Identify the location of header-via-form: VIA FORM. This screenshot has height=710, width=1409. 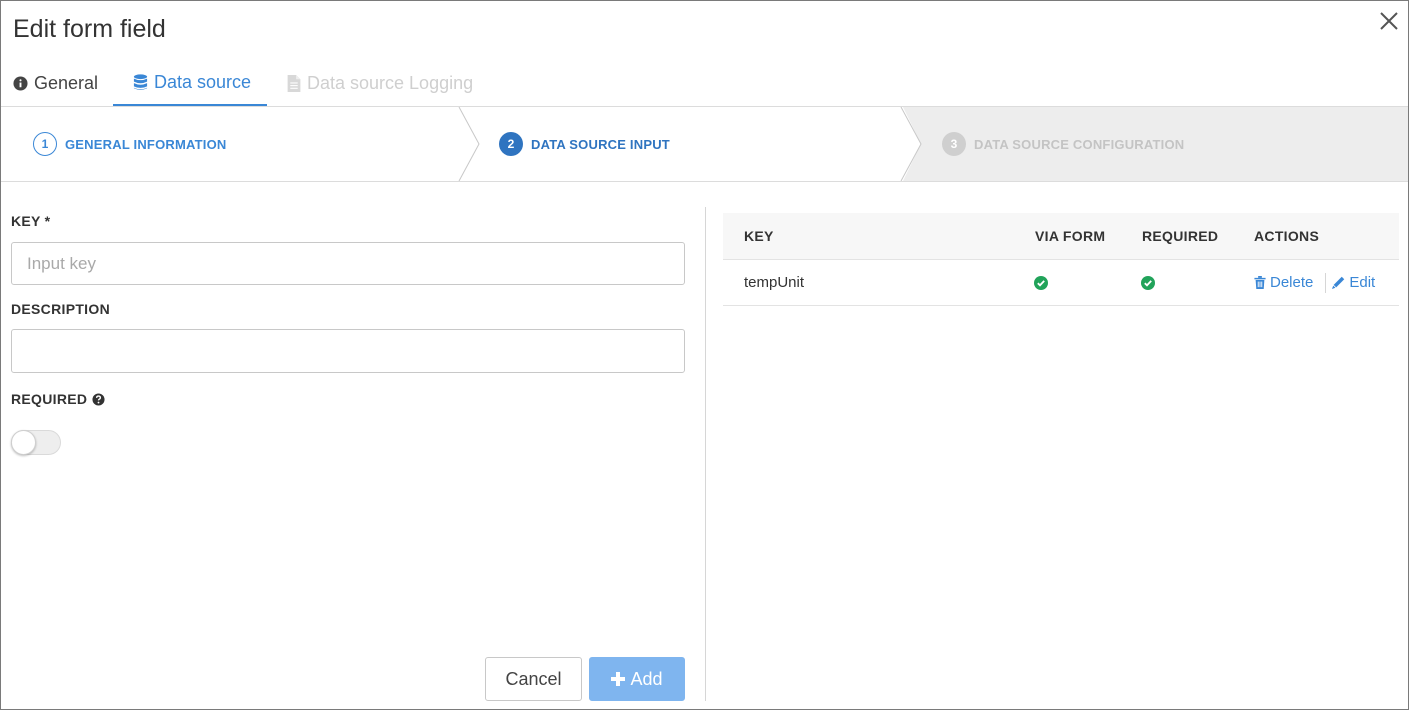
(1070, 236).